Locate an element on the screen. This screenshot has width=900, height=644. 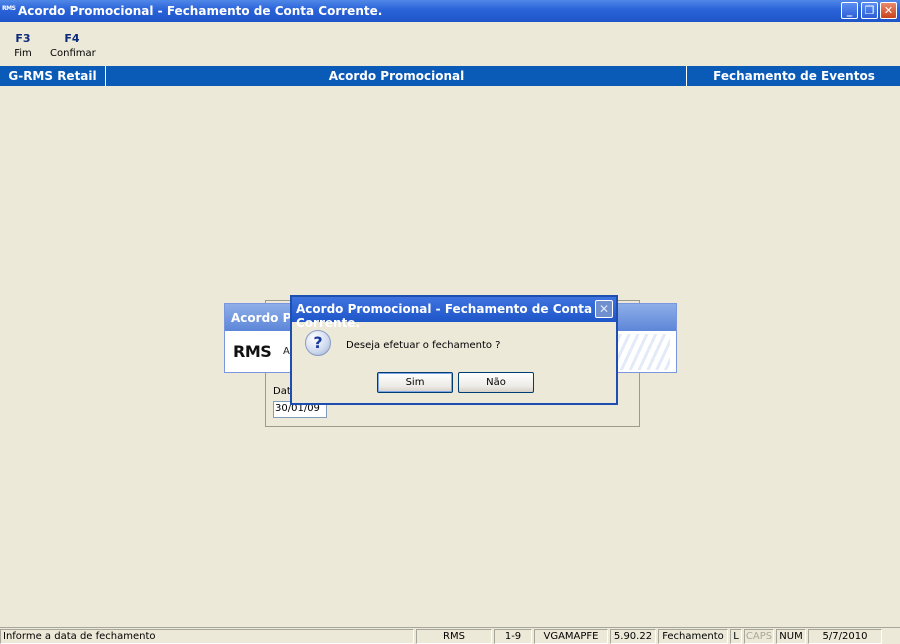
yes-button: Sim is located at coordinates (415, 382).